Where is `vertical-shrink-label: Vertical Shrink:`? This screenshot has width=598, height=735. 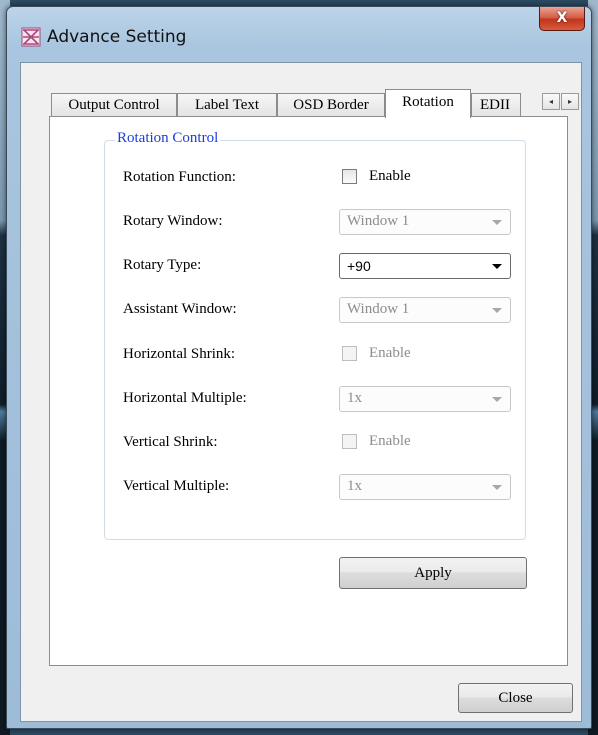 vertical-shrink-label: Vertical Shrink: is located at coordinates (170, 442).